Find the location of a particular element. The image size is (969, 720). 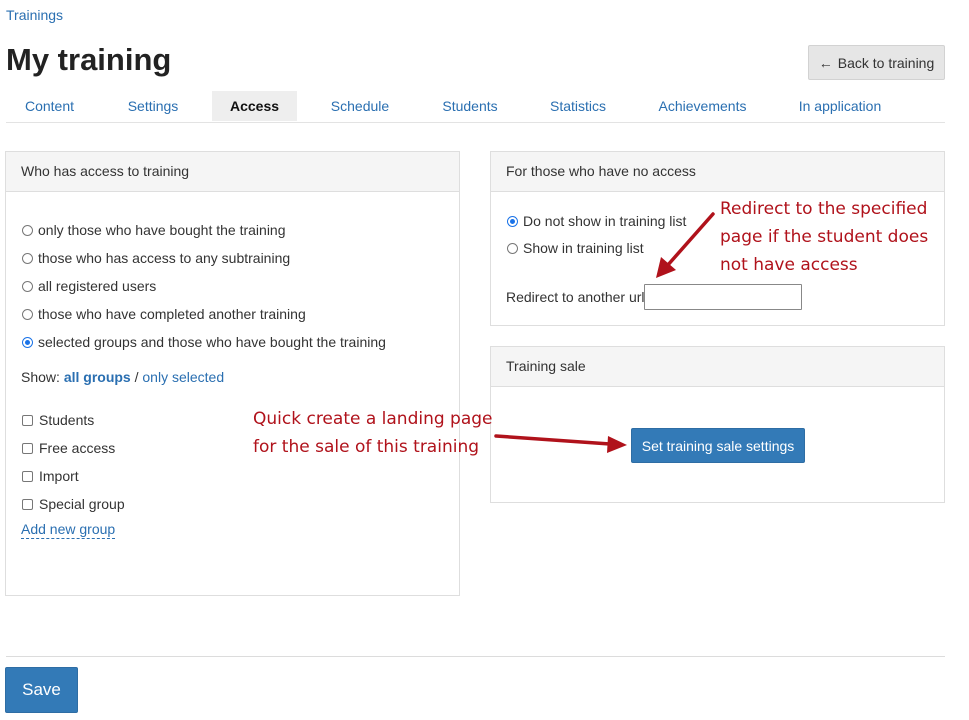

redirect-arrow-icon is located at coordinates (685, 245).